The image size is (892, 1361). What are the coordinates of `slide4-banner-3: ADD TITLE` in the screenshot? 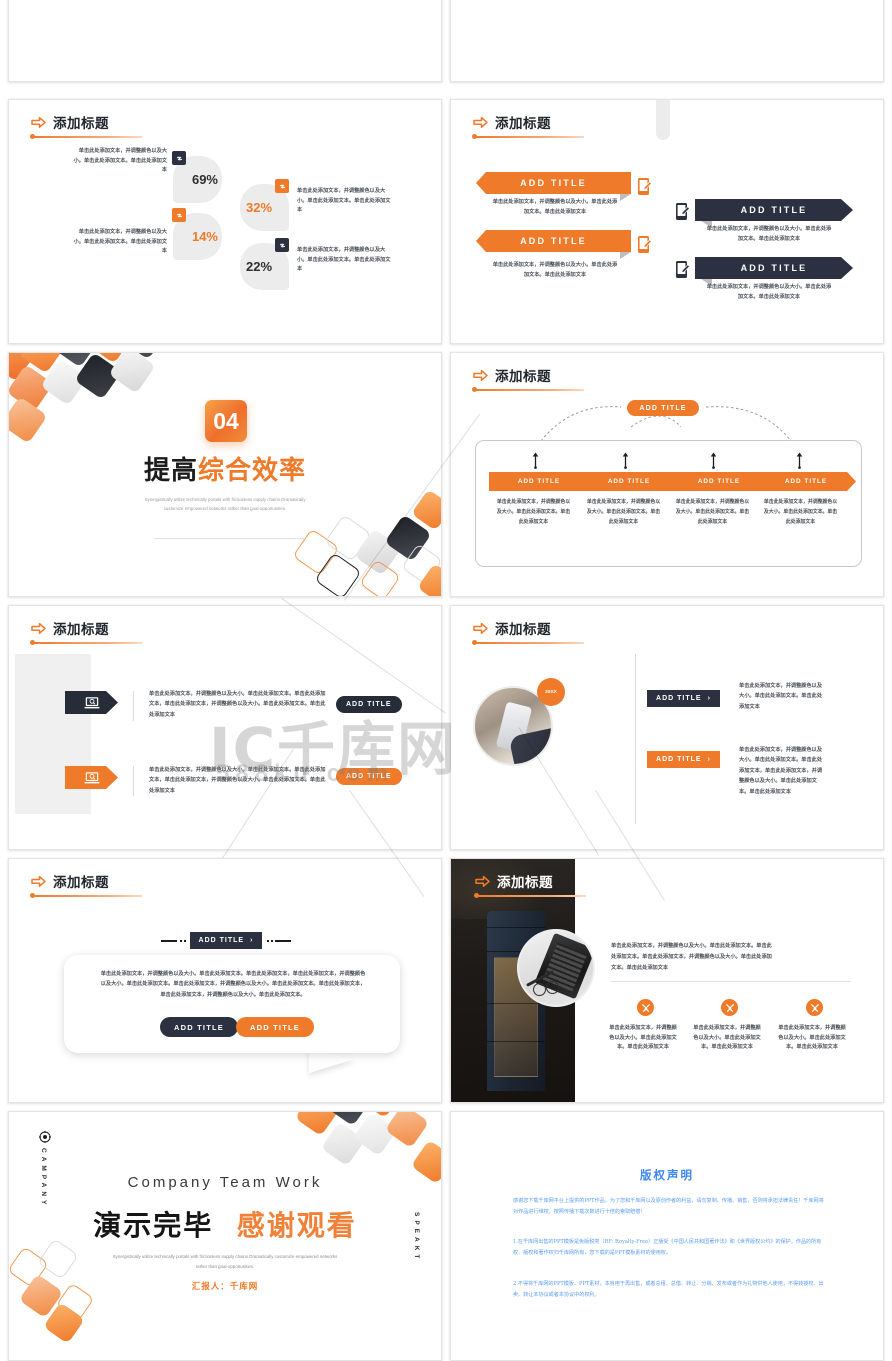 It's located at (774, 210).